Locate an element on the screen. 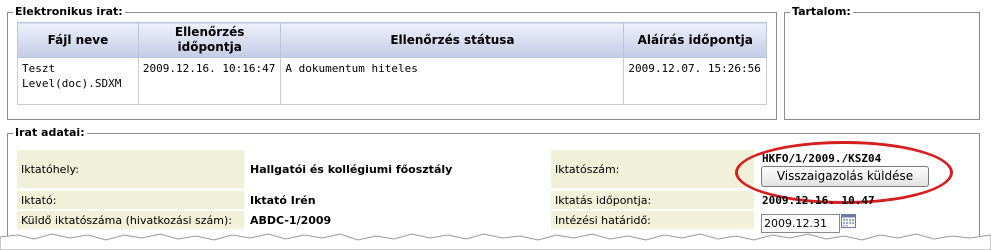  torn-edge is located at coordinates (495, 241).